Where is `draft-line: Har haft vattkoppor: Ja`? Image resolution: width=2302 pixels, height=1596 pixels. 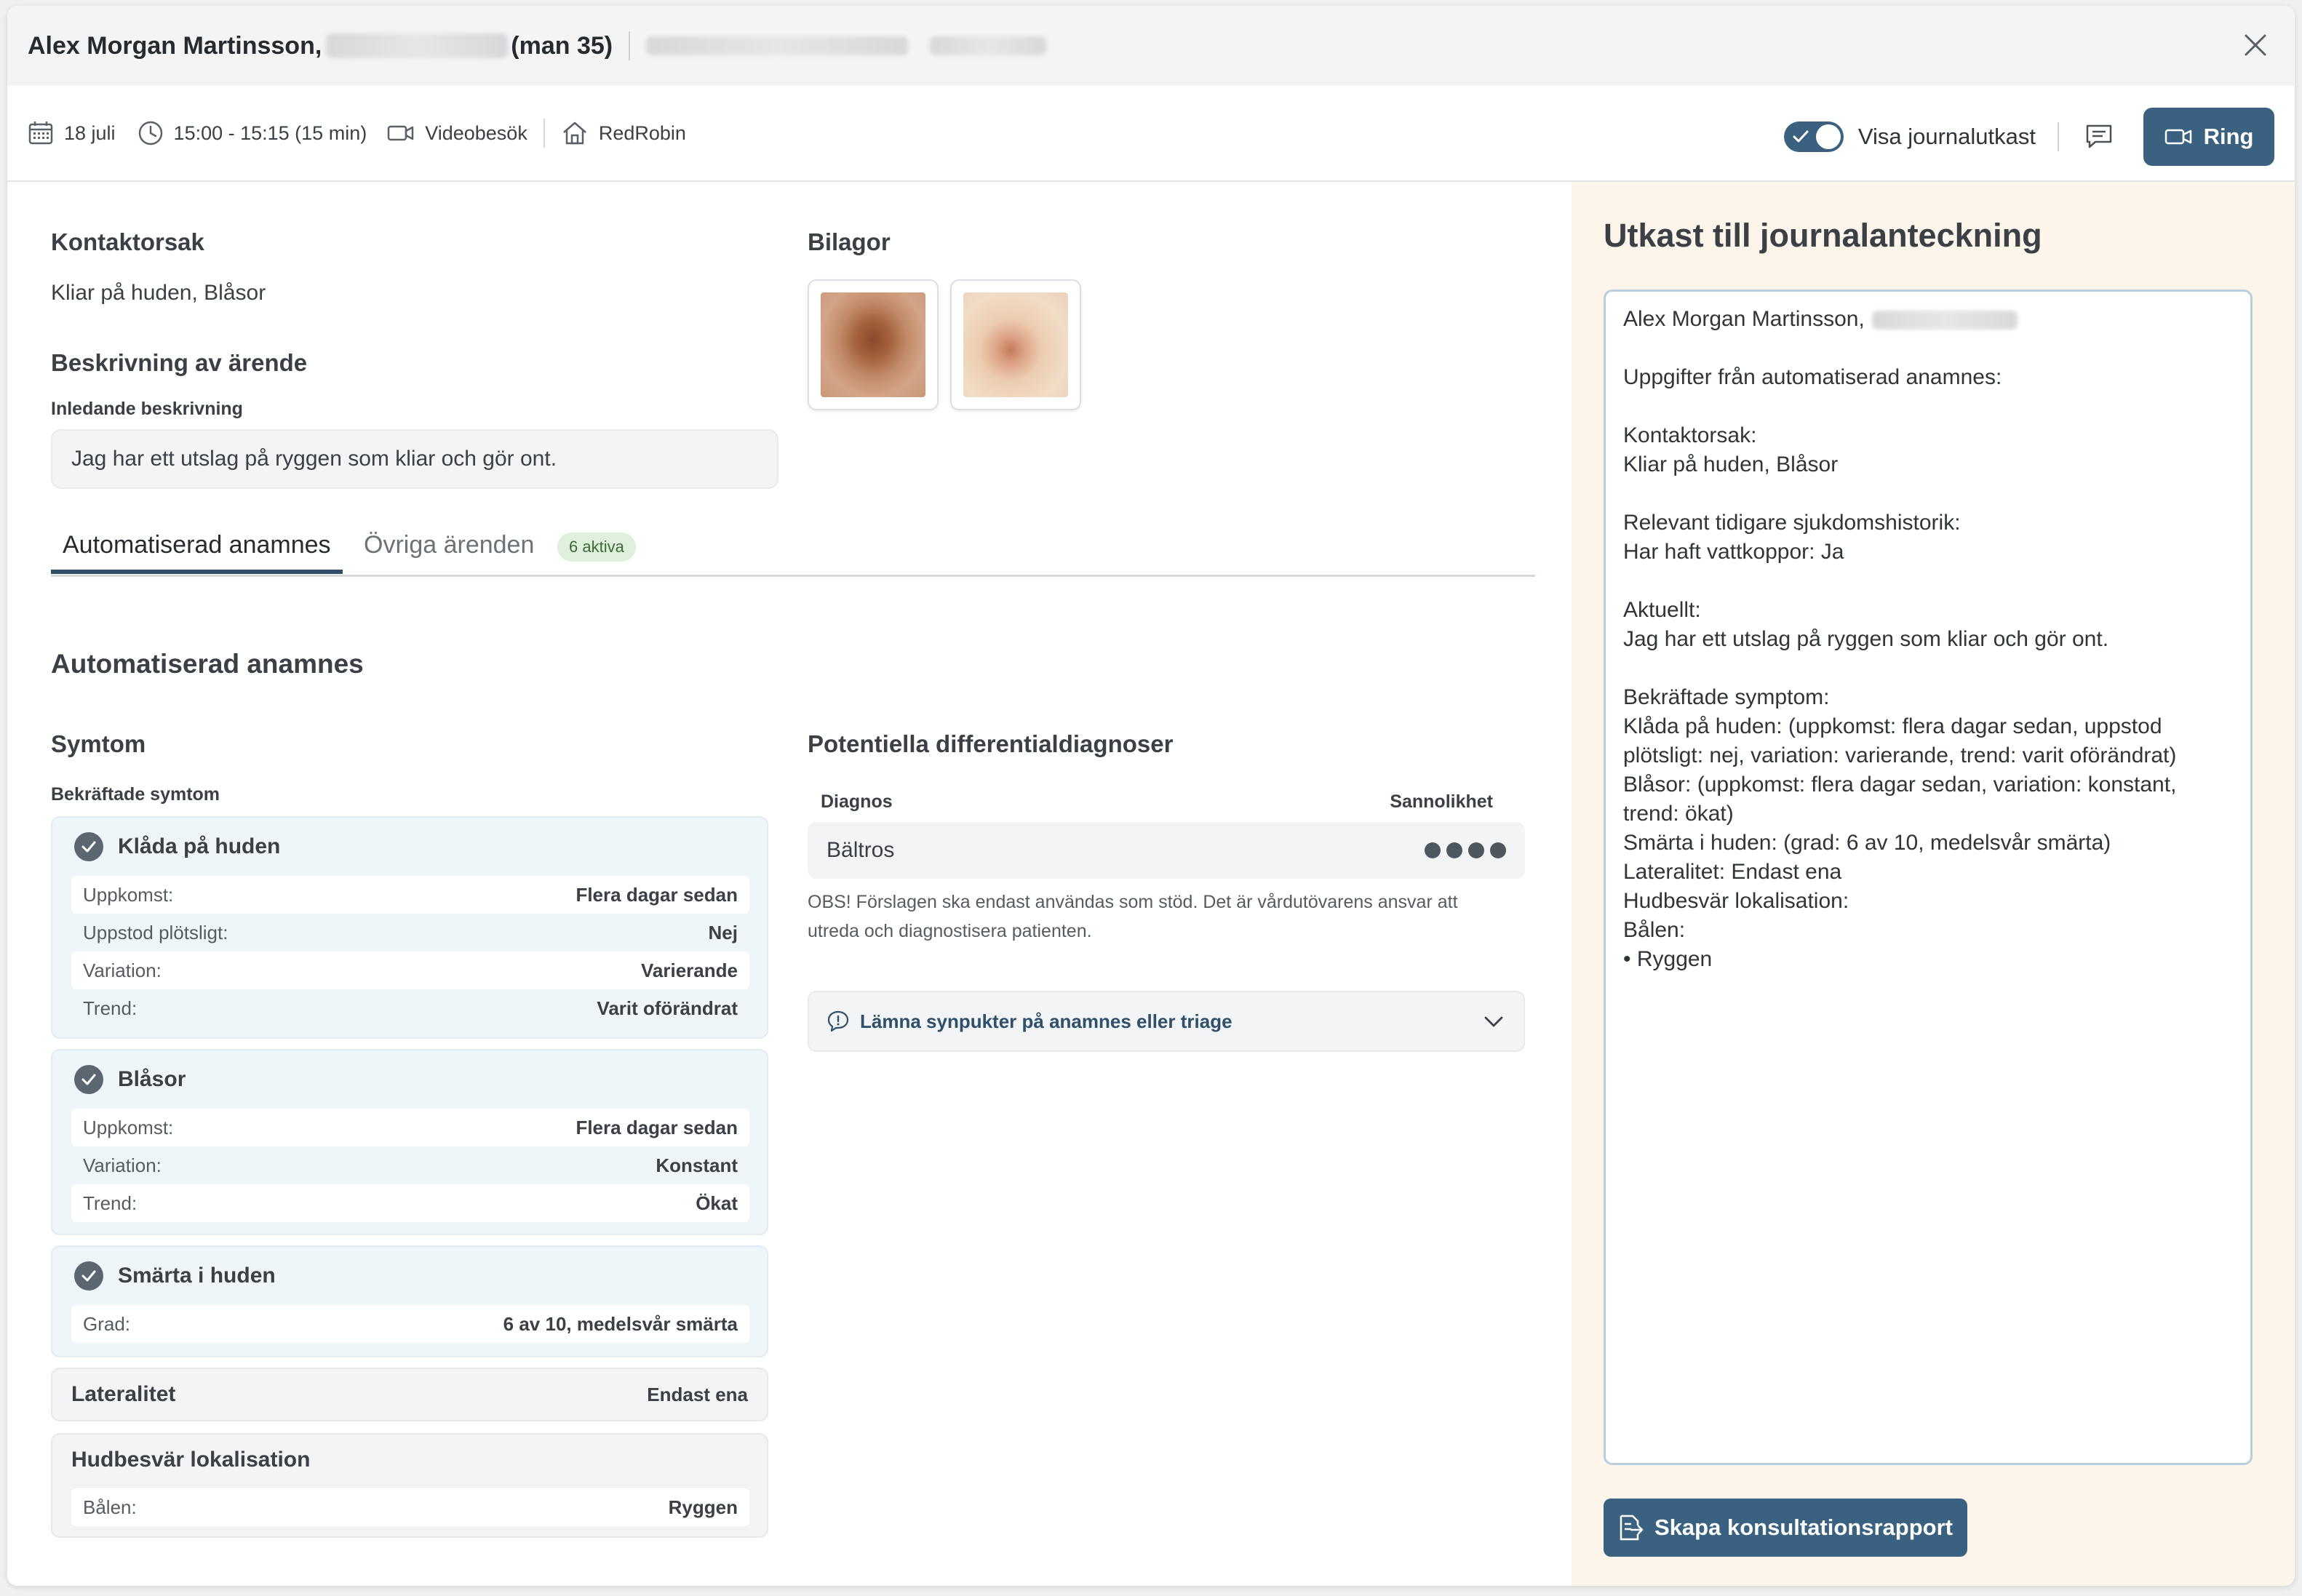 draft-line: Har haft vattkoppor: Ja is located at coordinates (1734, 552).